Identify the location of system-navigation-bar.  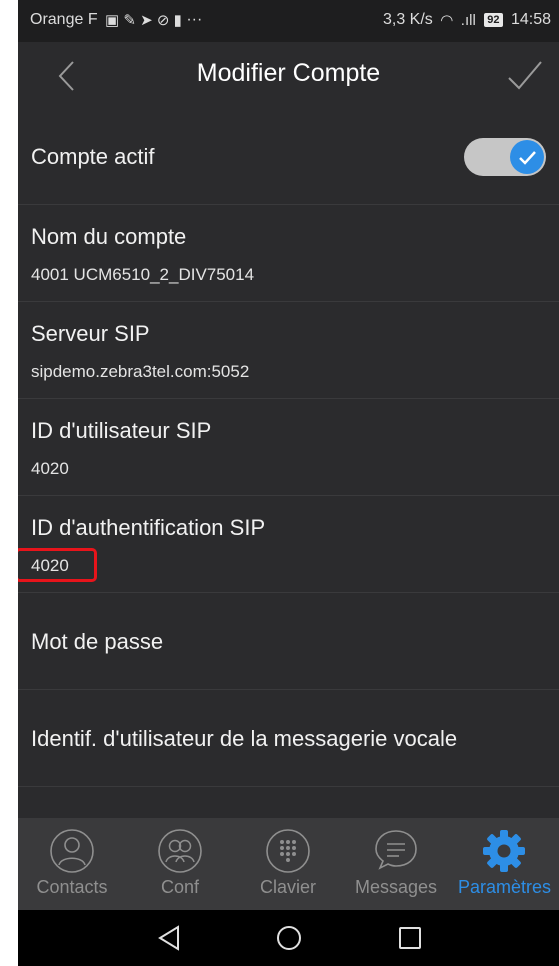
(288, 938).